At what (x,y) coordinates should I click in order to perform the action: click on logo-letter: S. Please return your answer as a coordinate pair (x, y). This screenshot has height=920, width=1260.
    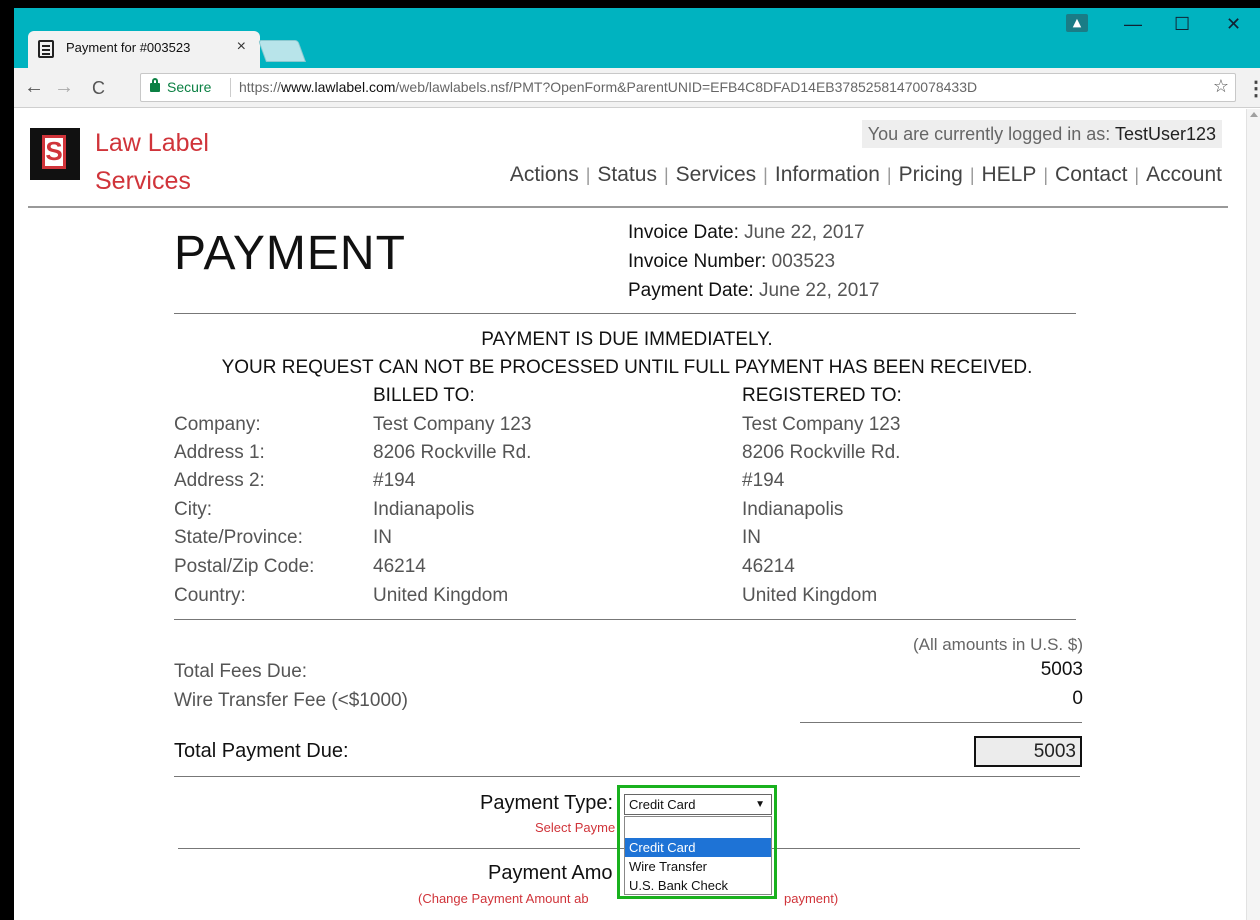
    Looking at the image, I should click on (54, 152).